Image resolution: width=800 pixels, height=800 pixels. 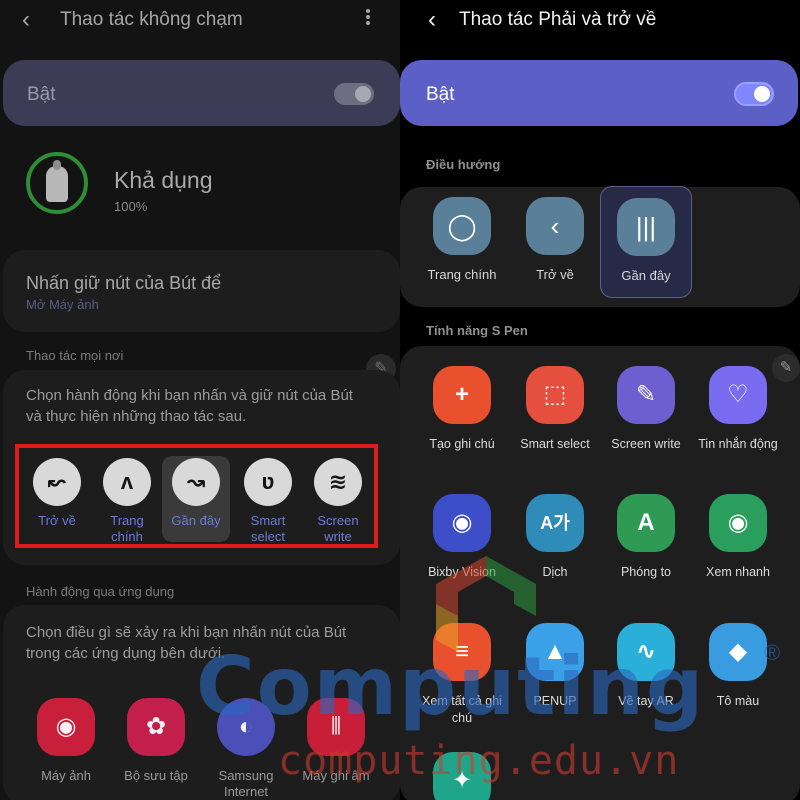 I want to click on home-icon: ◯, so click(x=462, y=226).